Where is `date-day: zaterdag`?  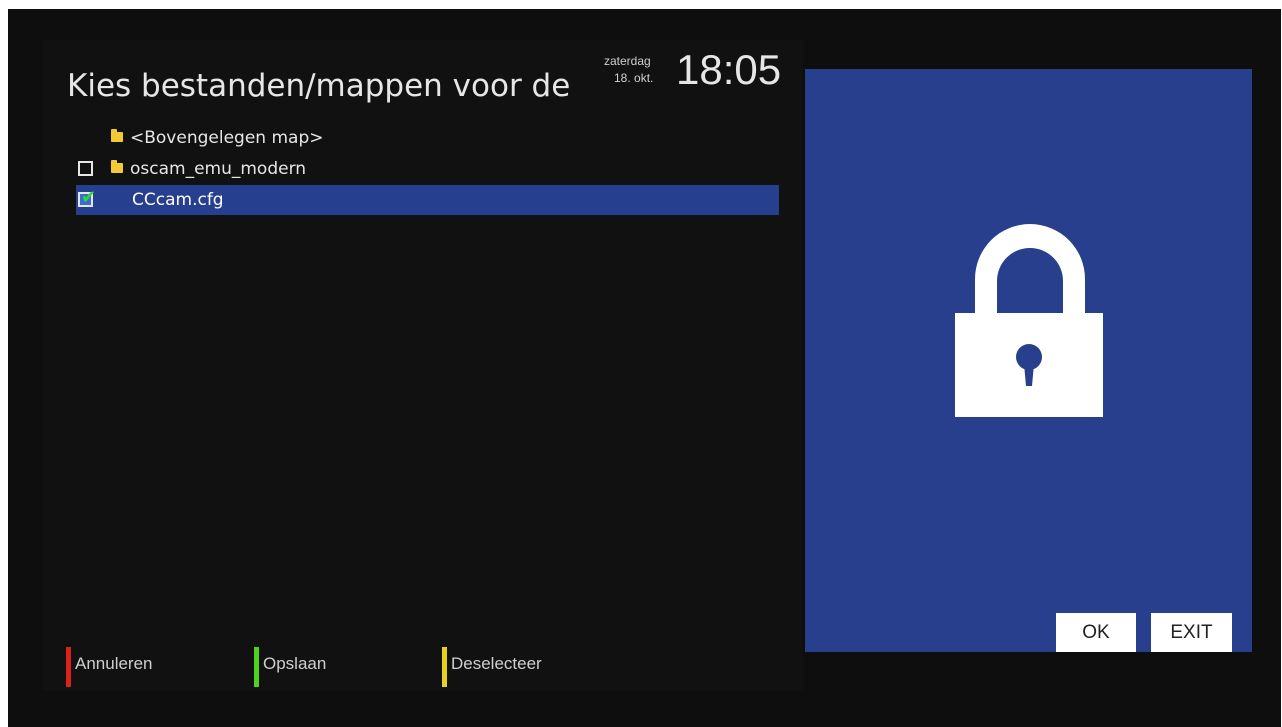
date-day: zaterdag is located at coordinates (627, 61).